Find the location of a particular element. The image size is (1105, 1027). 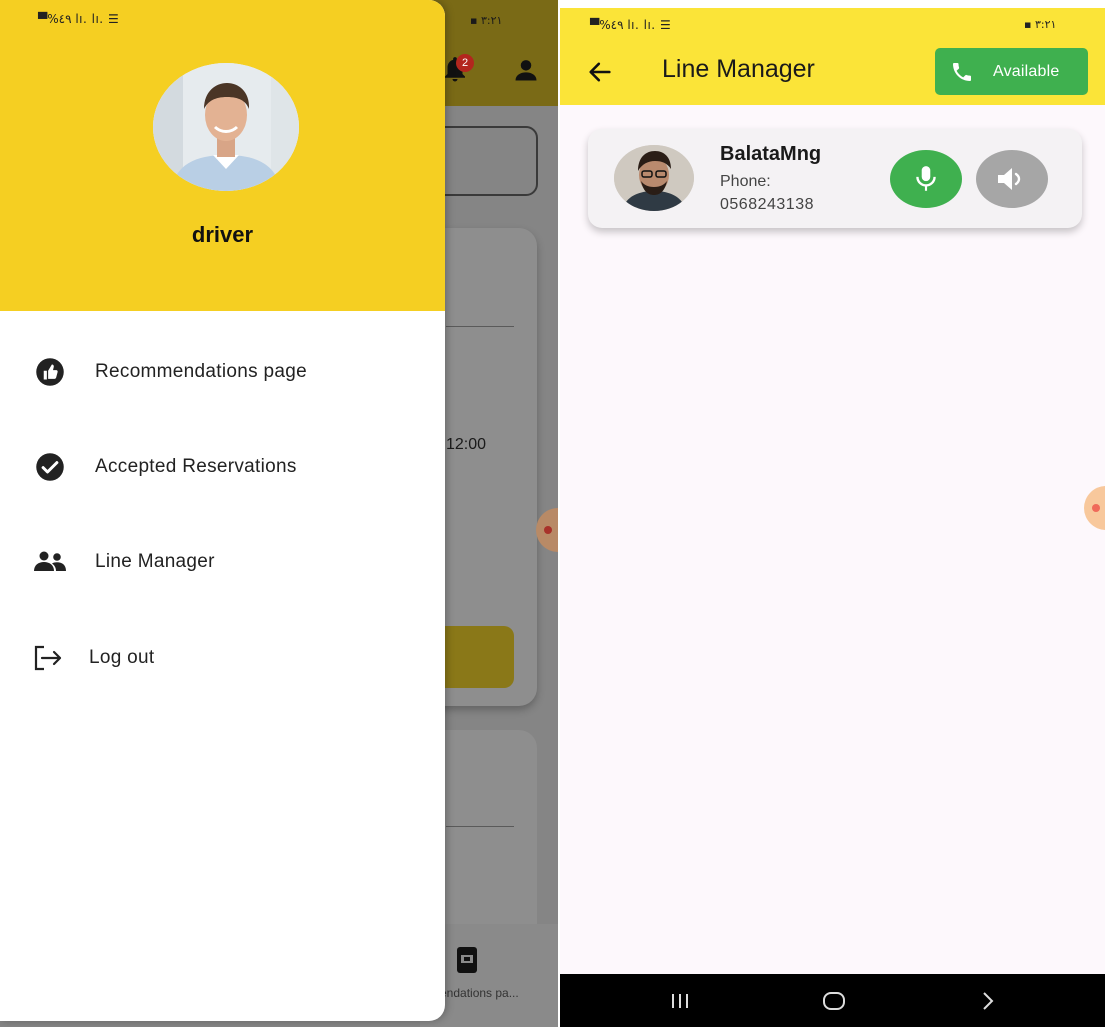

menu-item-label: Recommendations page is located at coordinates (201, 371).